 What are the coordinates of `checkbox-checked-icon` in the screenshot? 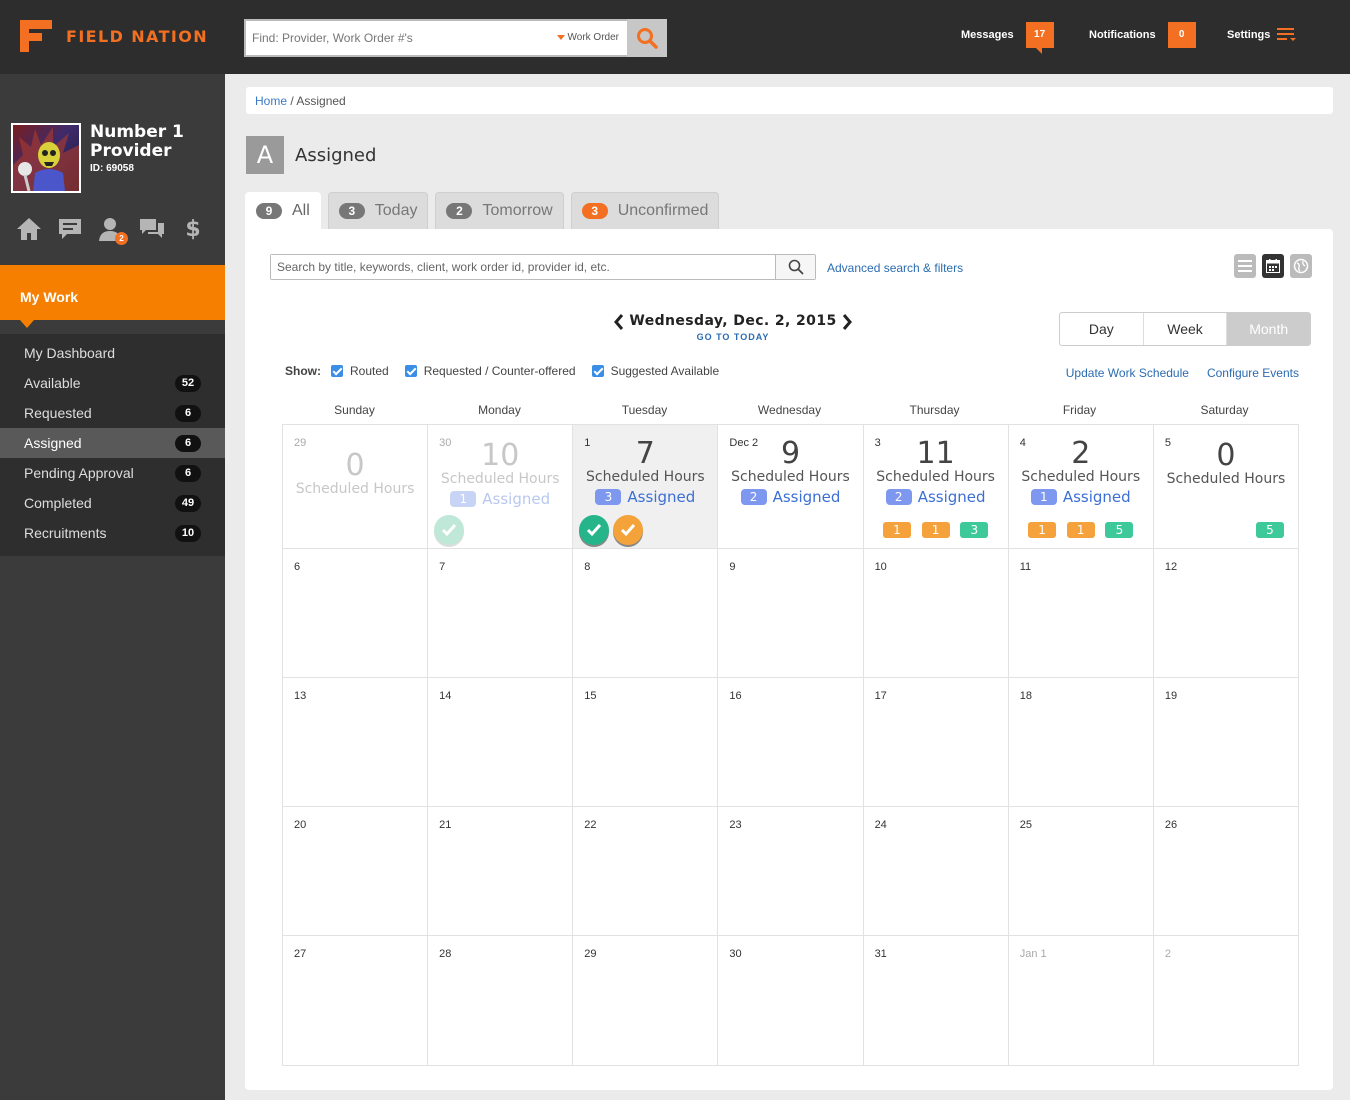 It's located at (337, 371).